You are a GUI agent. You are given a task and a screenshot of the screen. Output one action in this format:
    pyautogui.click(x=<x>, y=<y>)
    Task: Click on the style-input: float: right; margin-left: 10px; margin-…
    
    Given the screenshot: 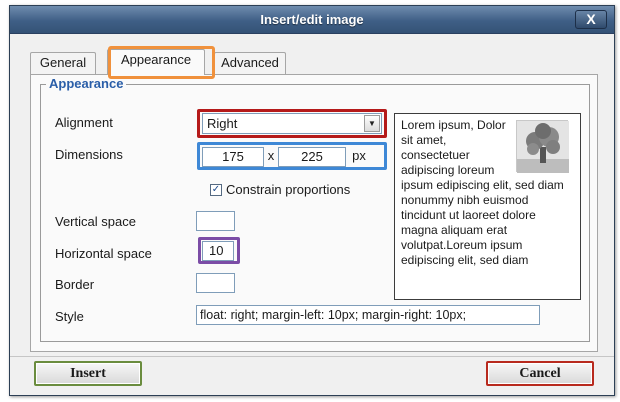 What is the action you would take?
    pyautogui.click(x=368, y=315)
    